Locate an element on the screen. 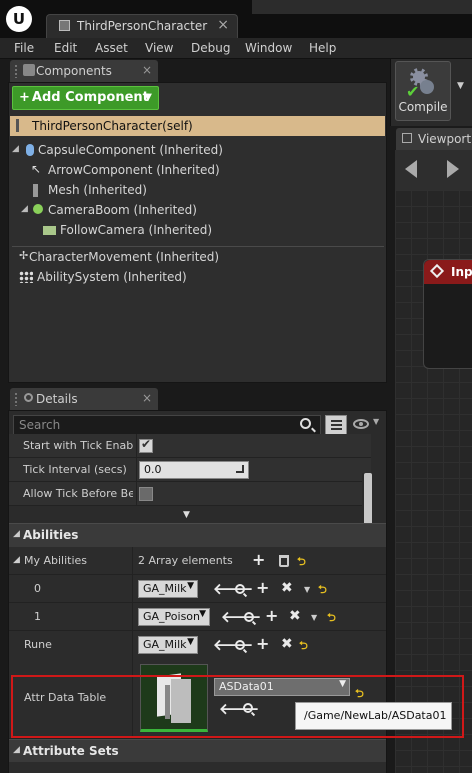  viewport-icon is located at coordinates (407, 138).